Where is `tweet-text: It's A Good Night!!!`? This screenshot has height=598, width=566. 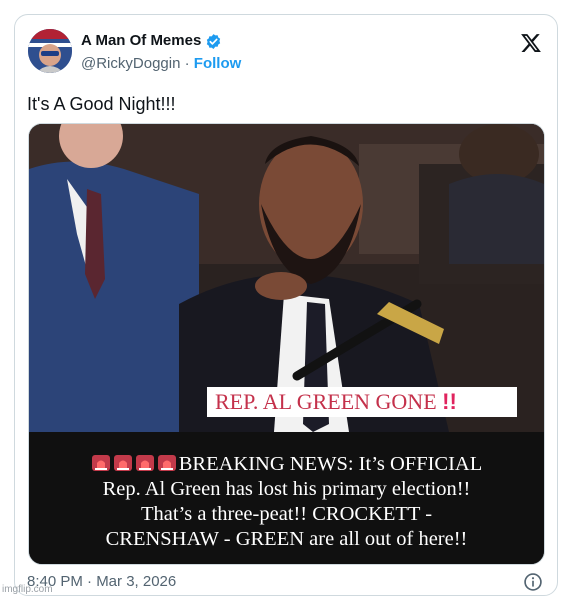
tweet-text: It's A Good Night!!! is located at coordinates (101, 104).